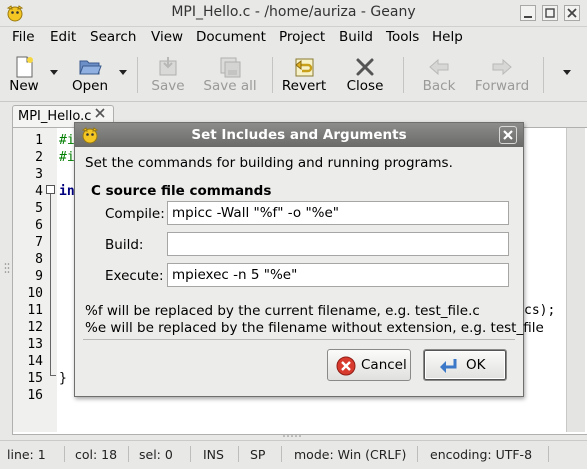  Describe the element at coordinates (54, 72) in the screenshot. I see `new-dropdown-arrow` at that location.